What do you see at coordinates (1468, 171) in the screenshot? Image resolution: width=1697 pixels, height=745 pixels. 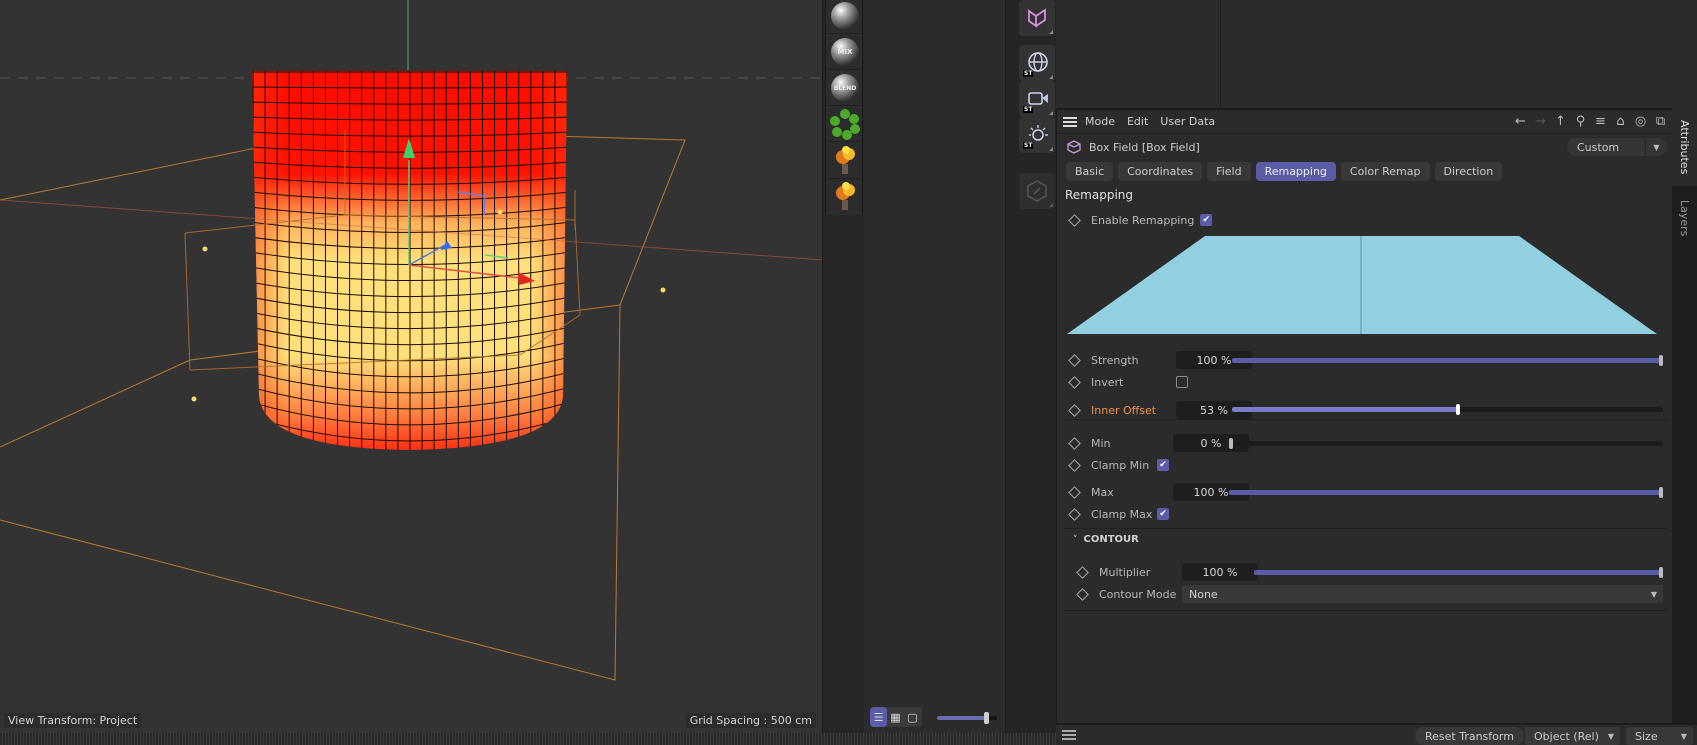 I see `tab-direction: Direction` at bounding box center [1468, 171].